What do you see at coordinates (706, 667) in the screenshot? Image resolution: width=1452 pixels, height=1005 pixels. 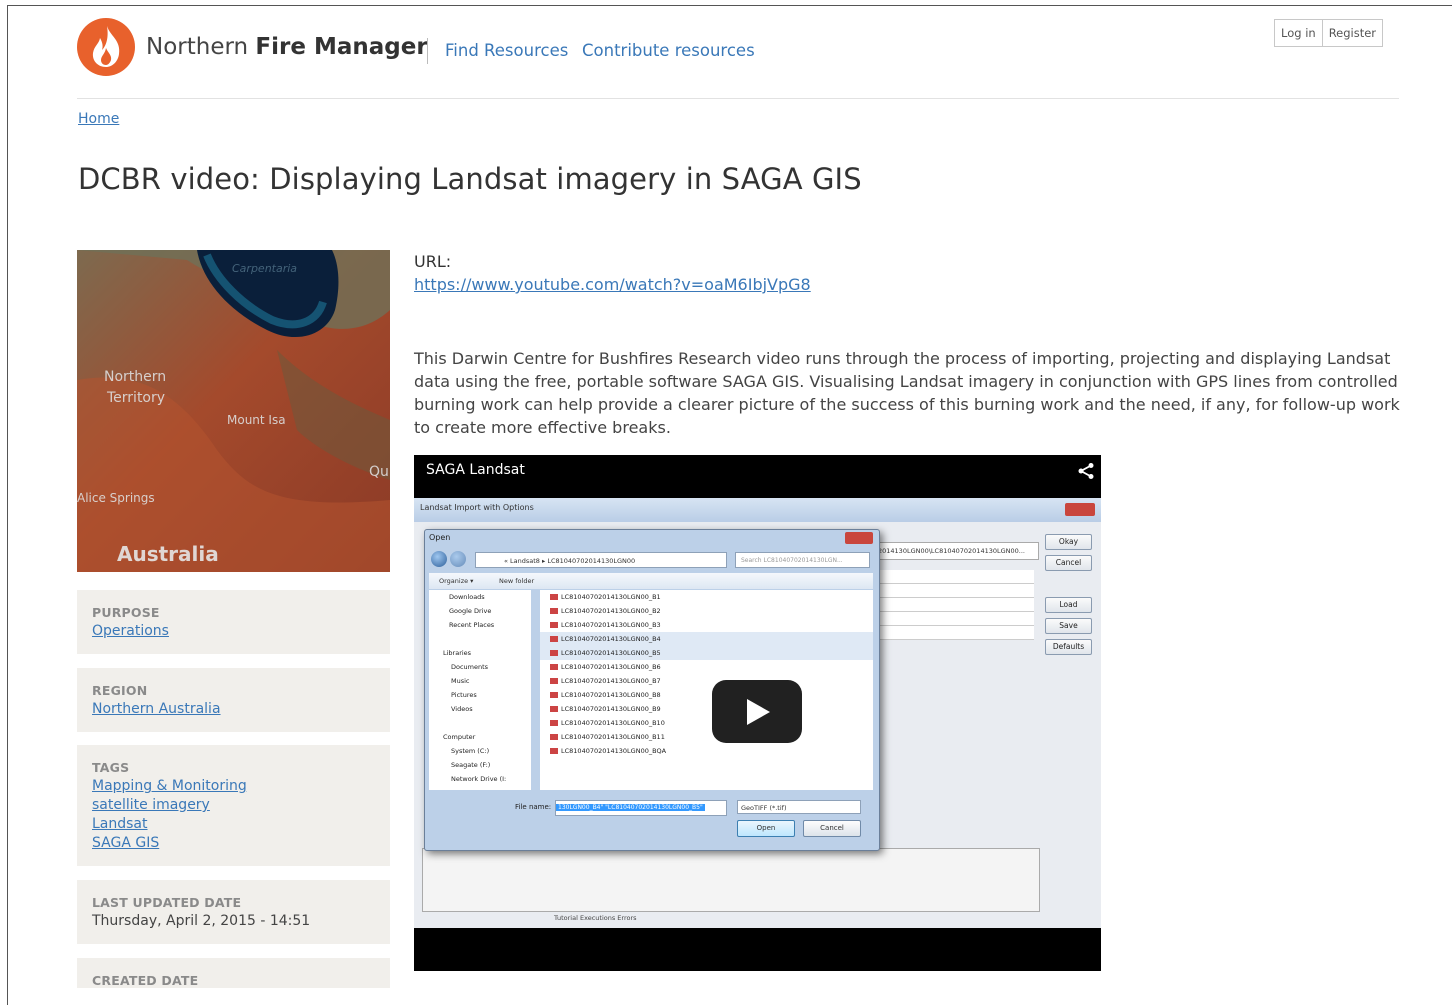 I see `file-item: LC81040702014130LGN00_B6` at bounding box center [706, 667].